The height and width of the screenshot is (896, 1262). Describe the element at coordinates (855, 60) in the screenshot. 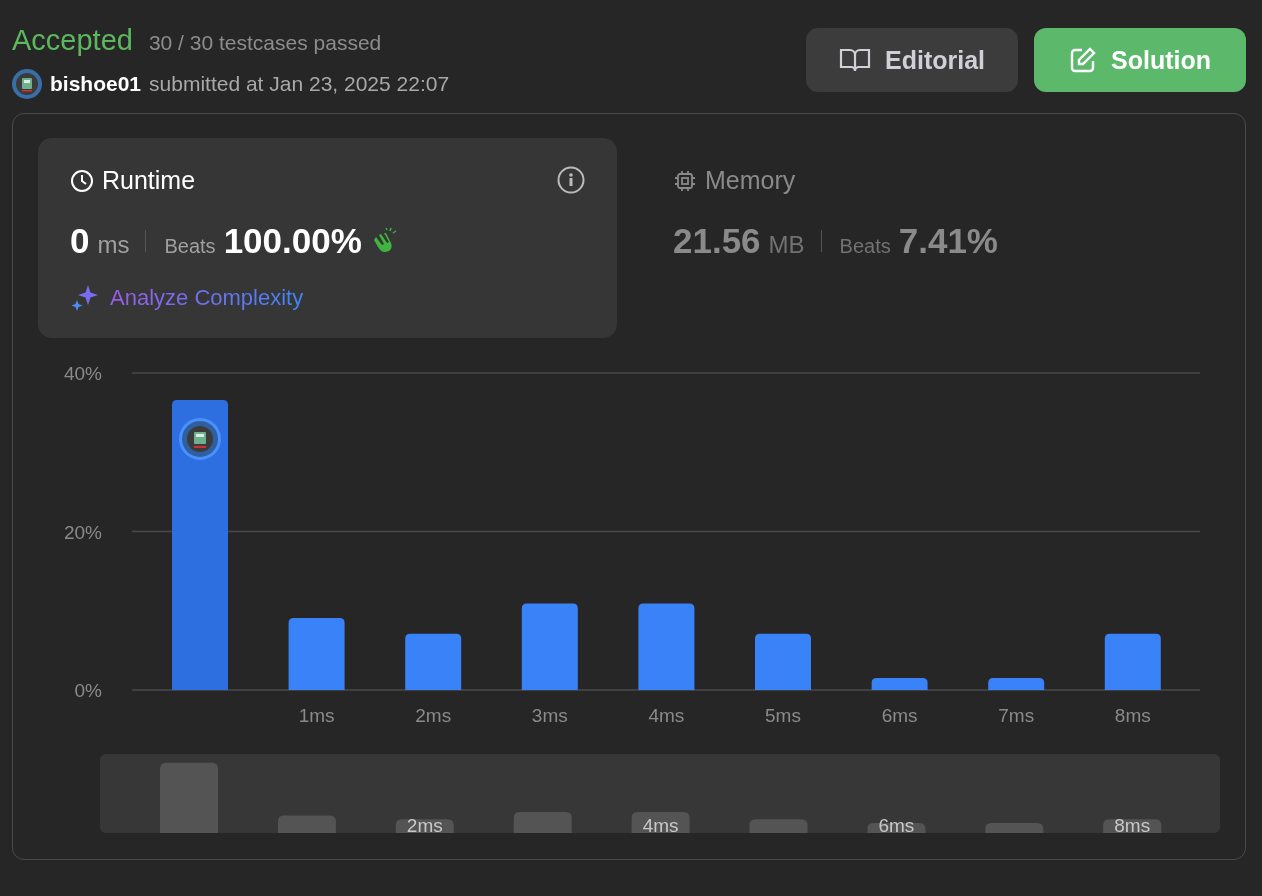

I see `book-icon` at that location.